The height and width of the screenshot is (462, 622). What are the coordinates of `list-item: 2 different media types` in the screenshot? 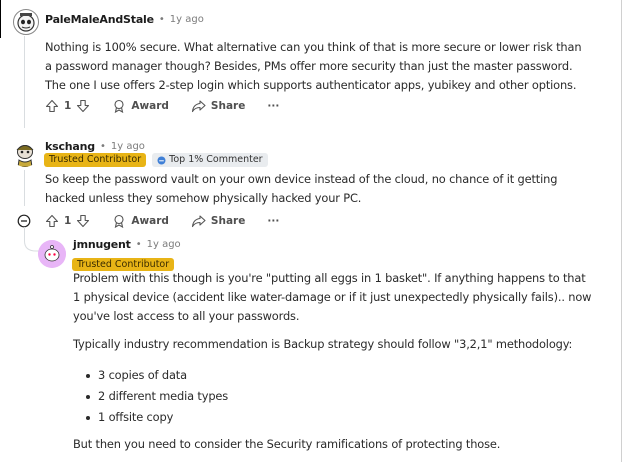 It's located at (157, 396).